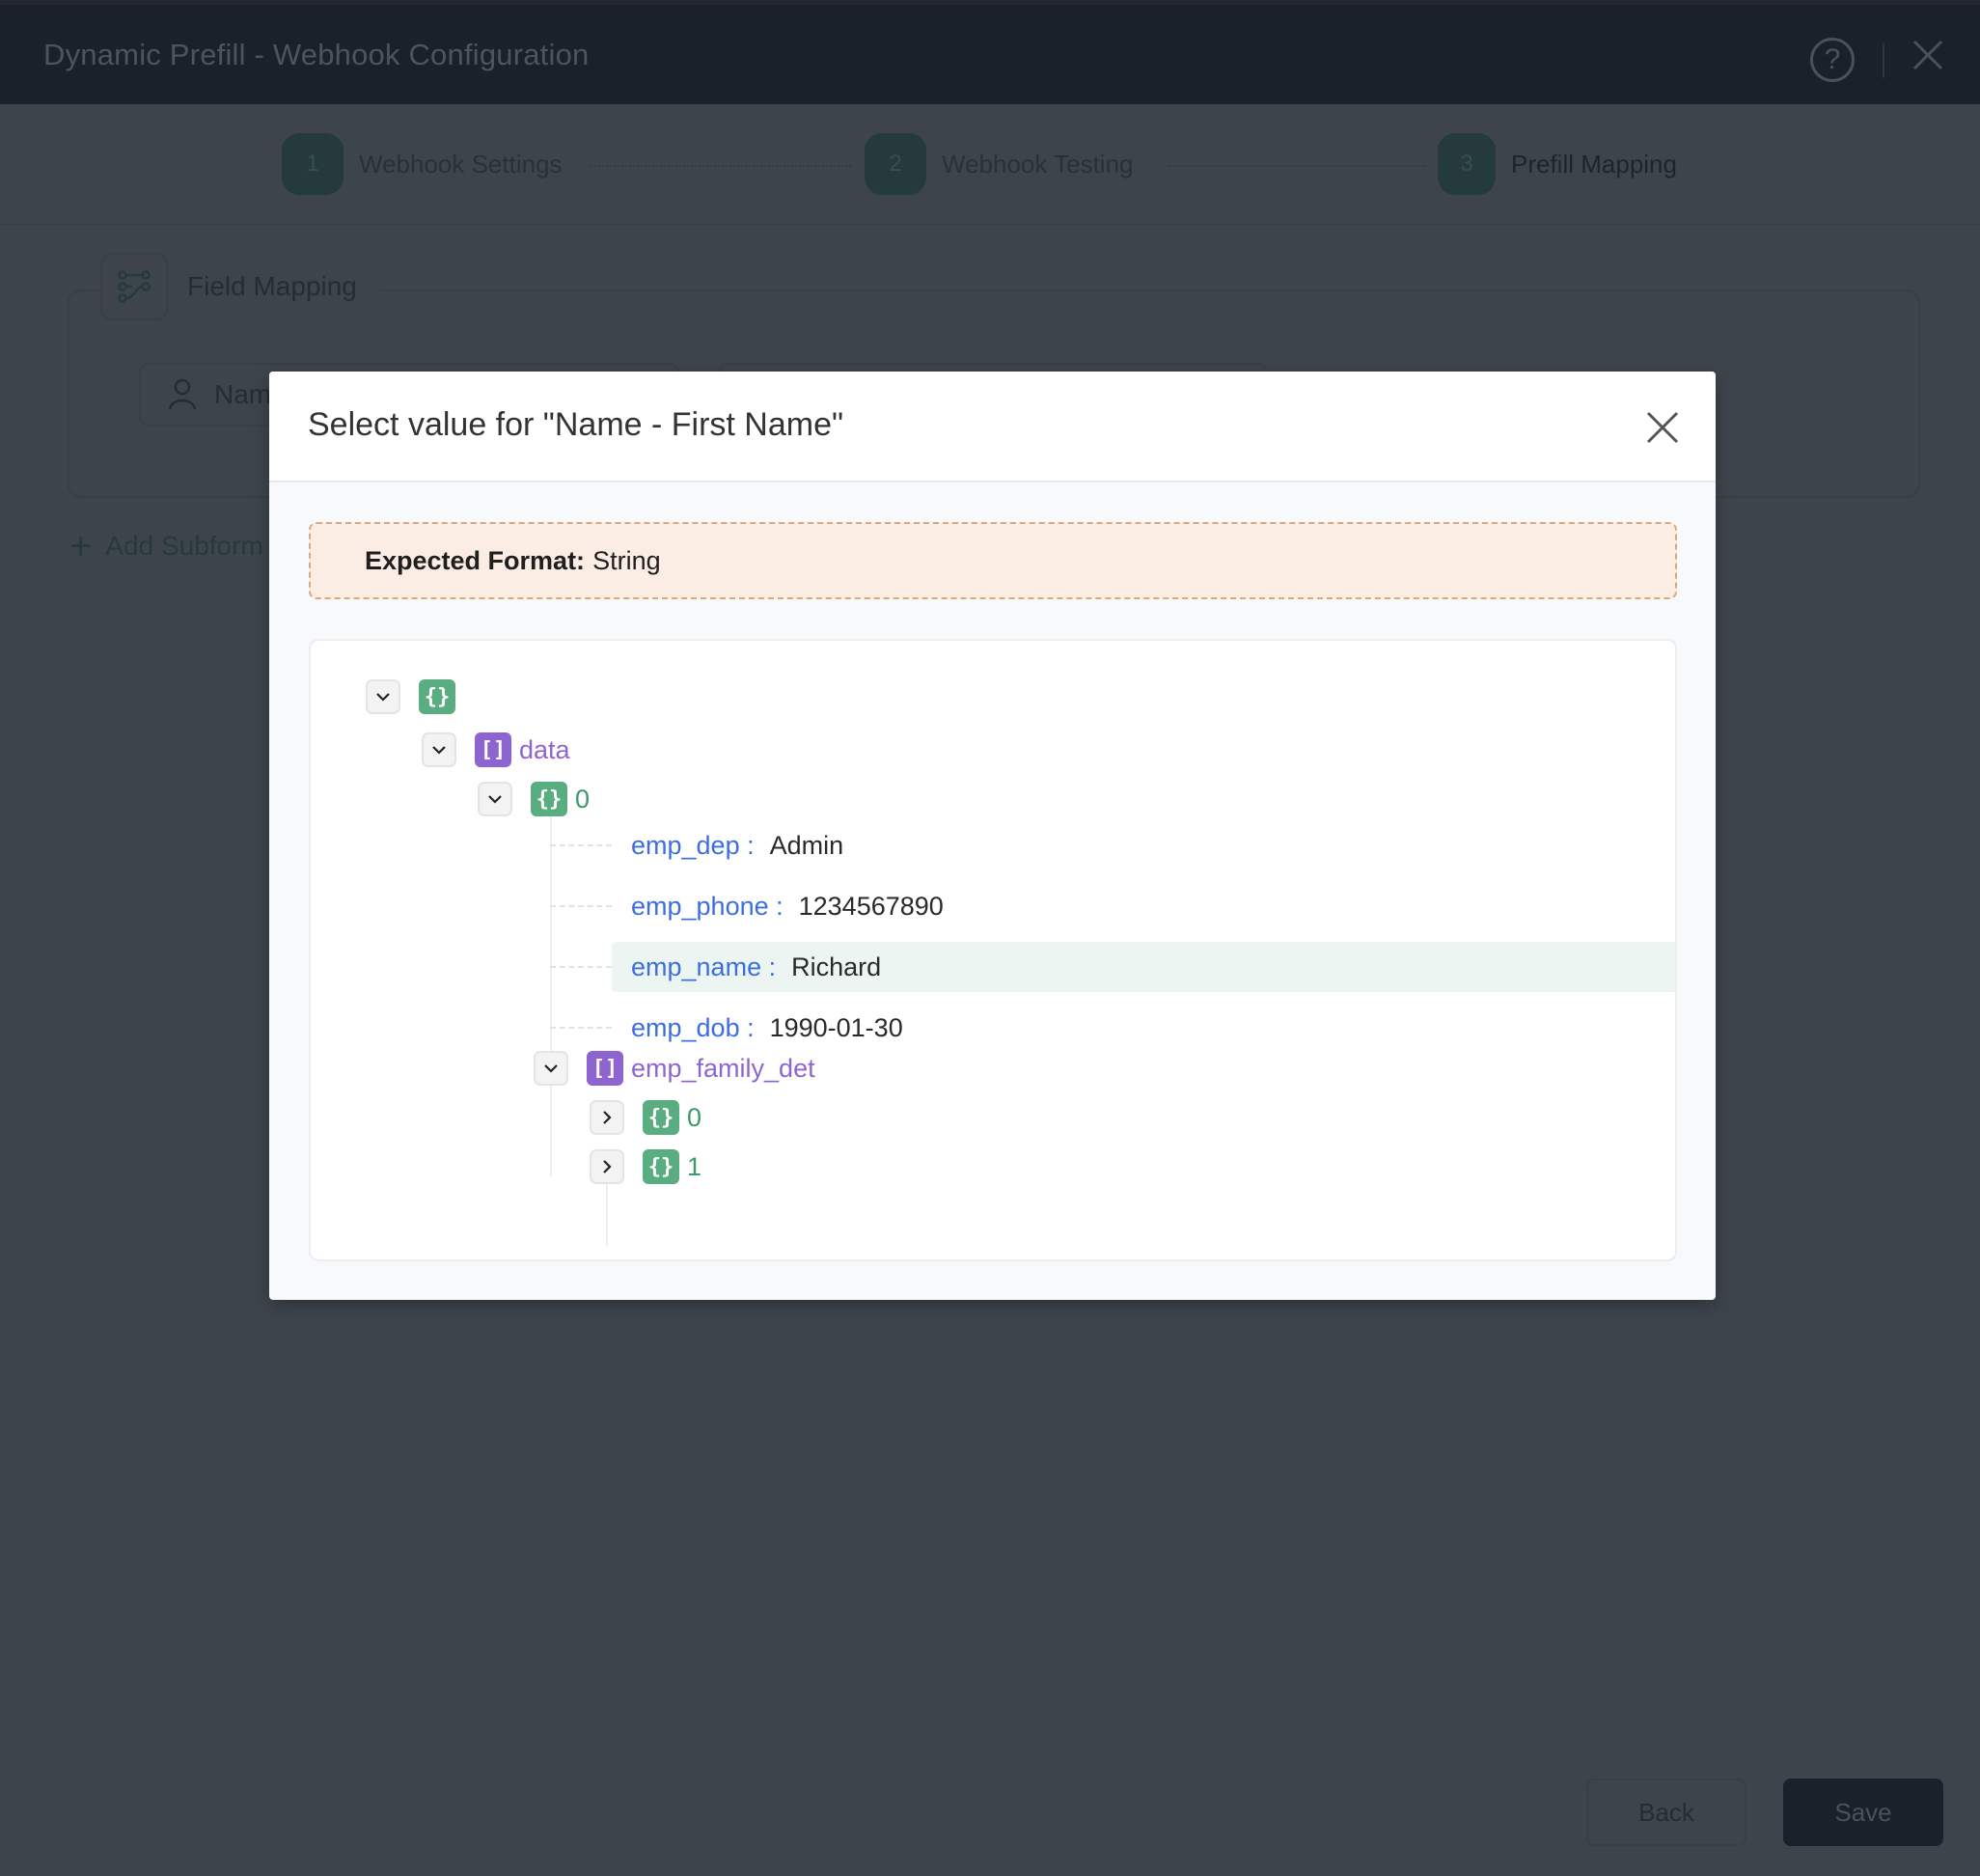 The image size is (1980, 1876). I want to click on field-key: emp_dep :, so click(693, 845).